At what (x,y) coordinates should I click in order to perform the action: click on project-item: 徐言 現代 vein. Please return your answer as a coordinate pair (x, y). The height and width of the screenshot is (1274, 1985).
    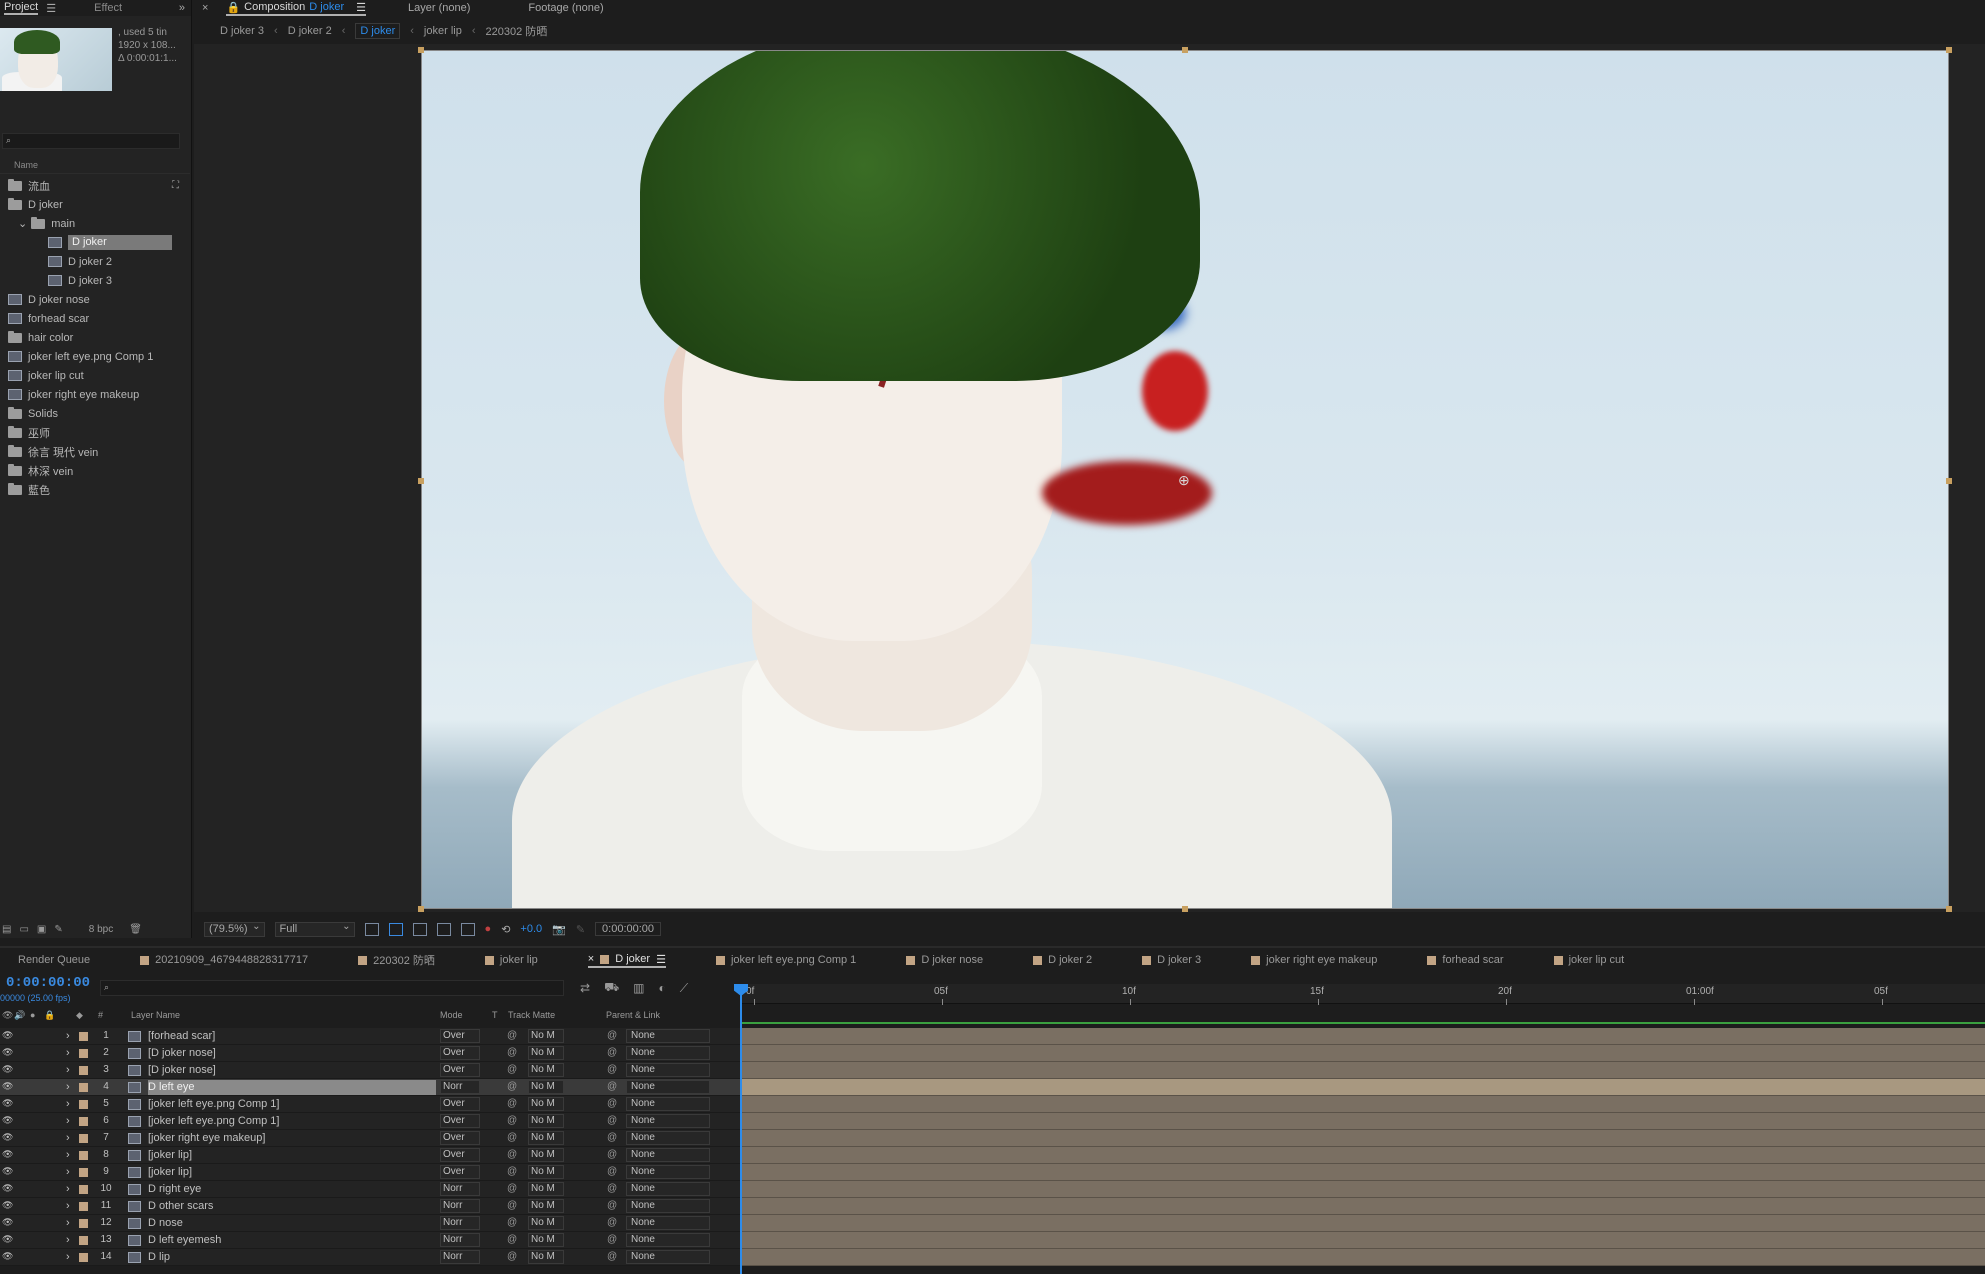
    Looking at the image, I should click on (95, 451).